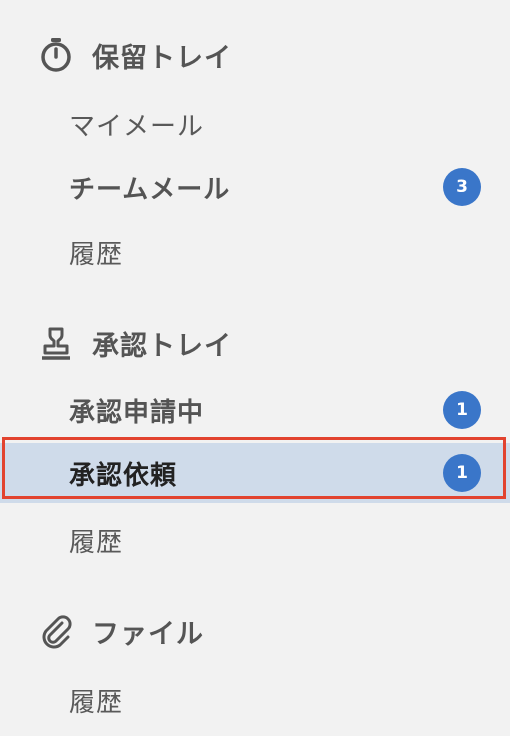  Describe the element at coordinates (255, 252) in the screenshot. I see `menu-item-hold-history: 履歴` at that location.